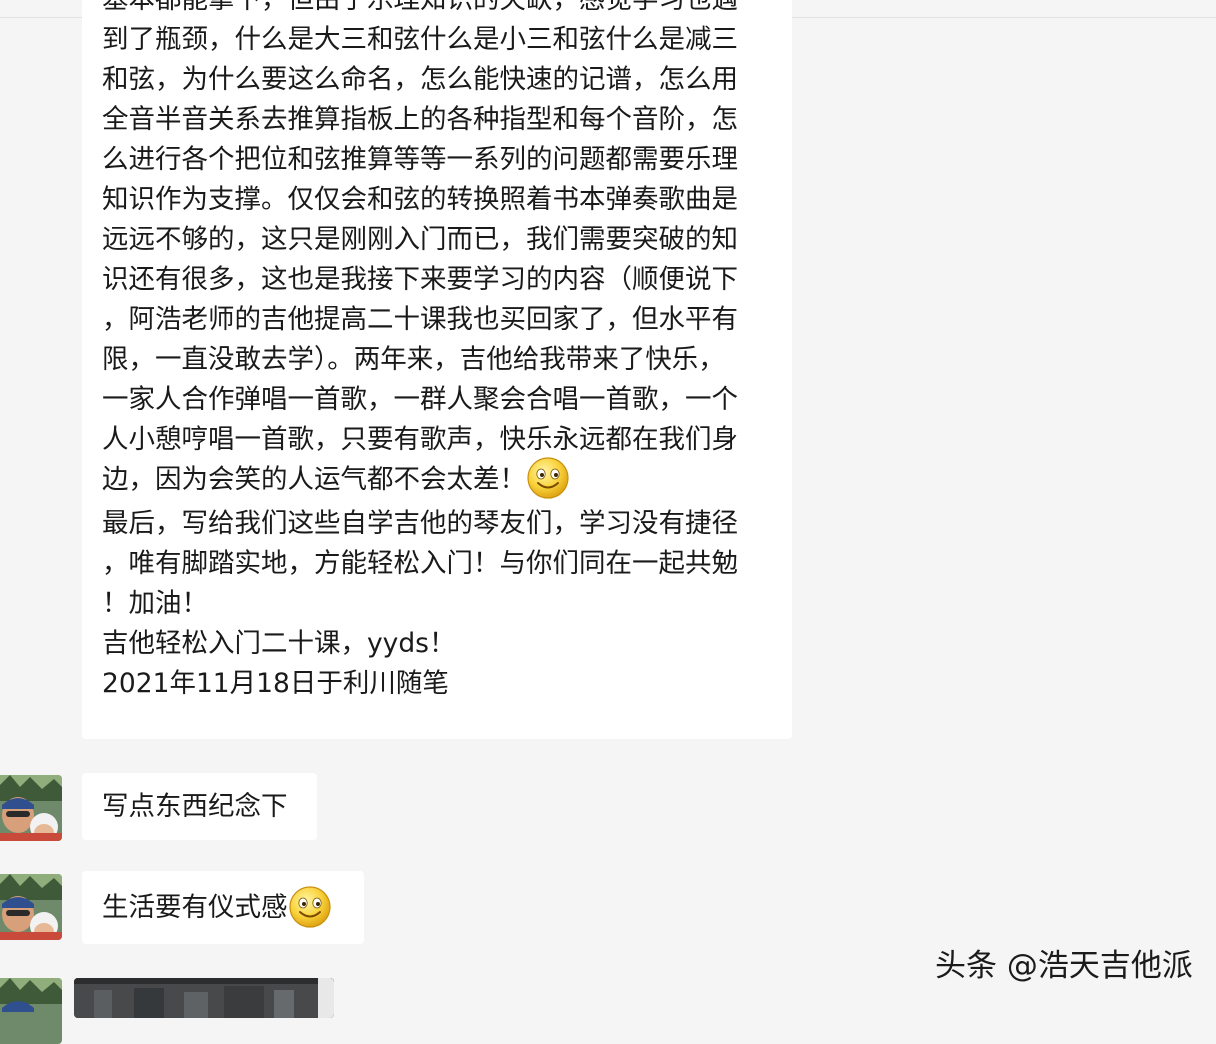  I want to click on message-text: 生活要有仪式感, so click(195, 907).